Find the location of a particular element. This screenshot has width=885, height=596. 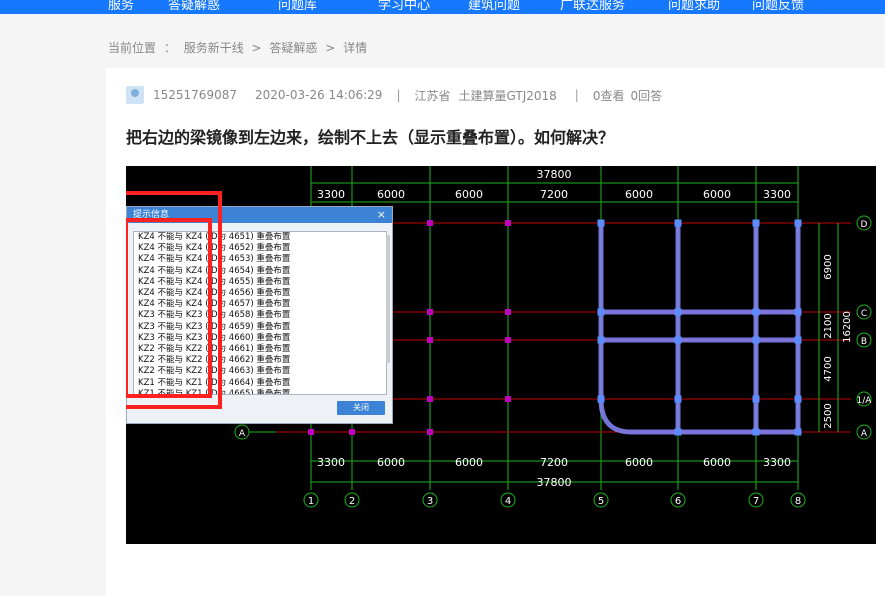

post-answers: 0回答 is located at coordinates (646, 95).